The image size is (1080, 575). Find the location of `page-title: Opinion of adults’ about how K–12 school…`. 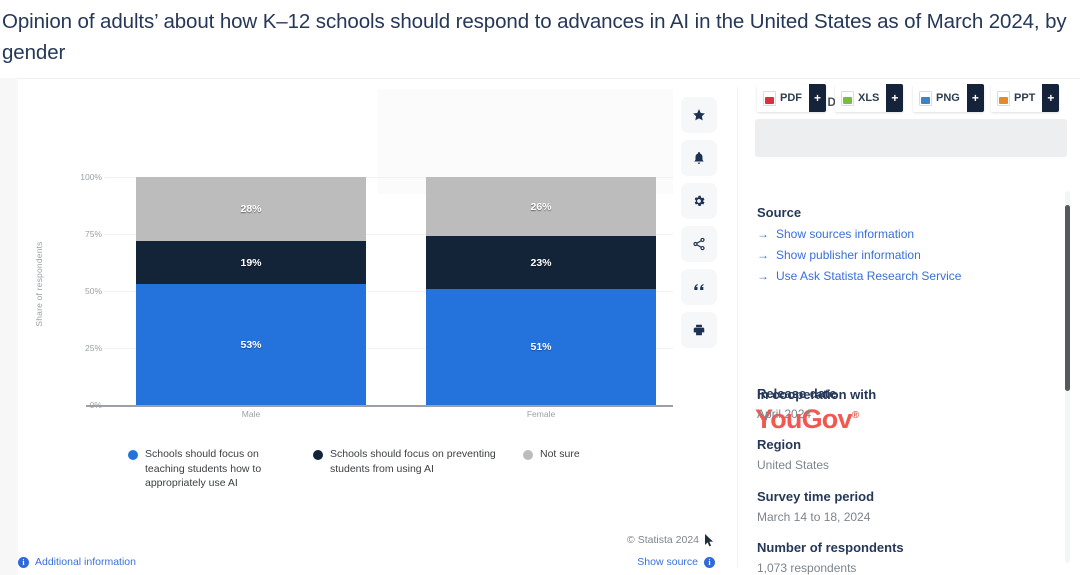

page-title: Opinion of adults’ about how K–12 school… is located at coordinates (534, 37).